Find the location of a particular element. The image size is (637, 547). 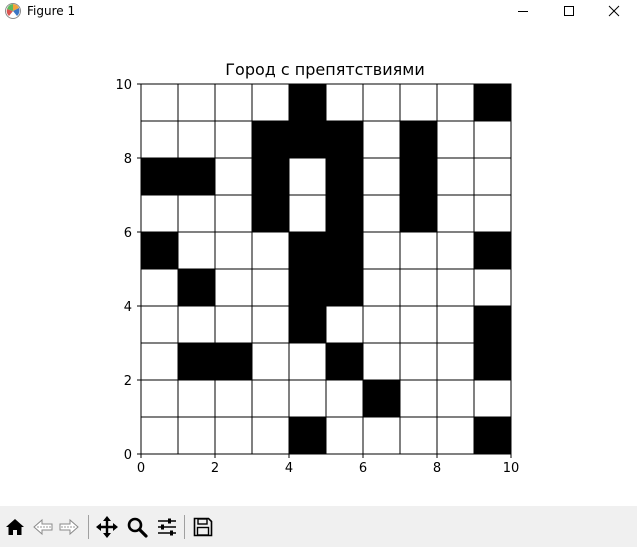

back-arrow-icon is located at coordinates (43, 527).